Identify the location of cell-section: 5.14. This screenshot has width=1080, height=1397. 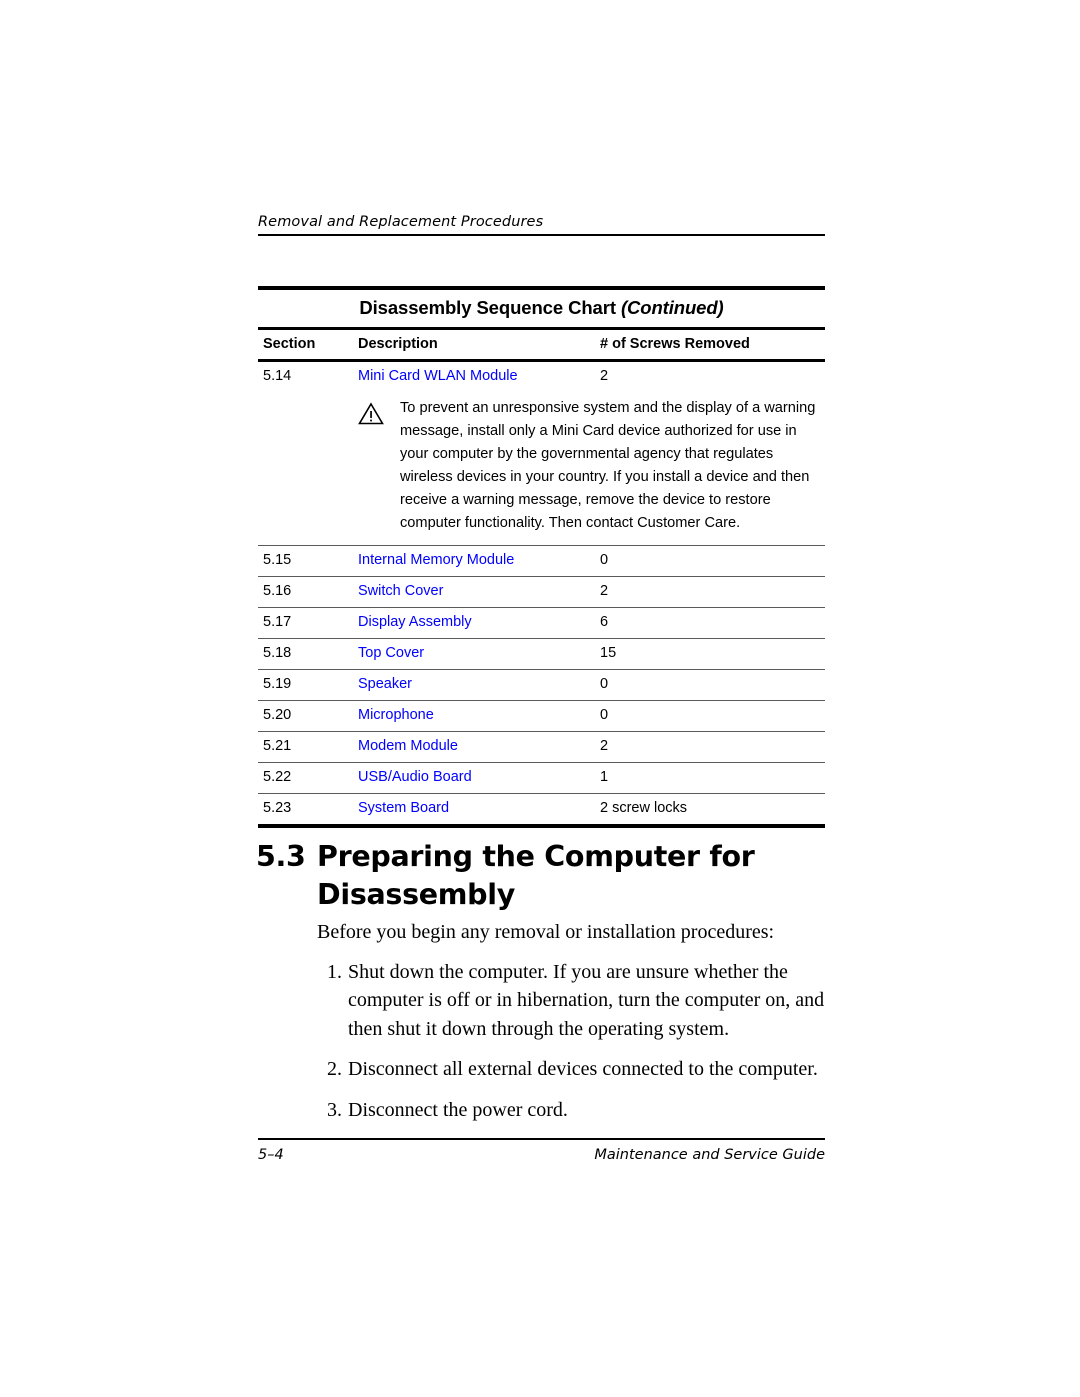
(277, 376).